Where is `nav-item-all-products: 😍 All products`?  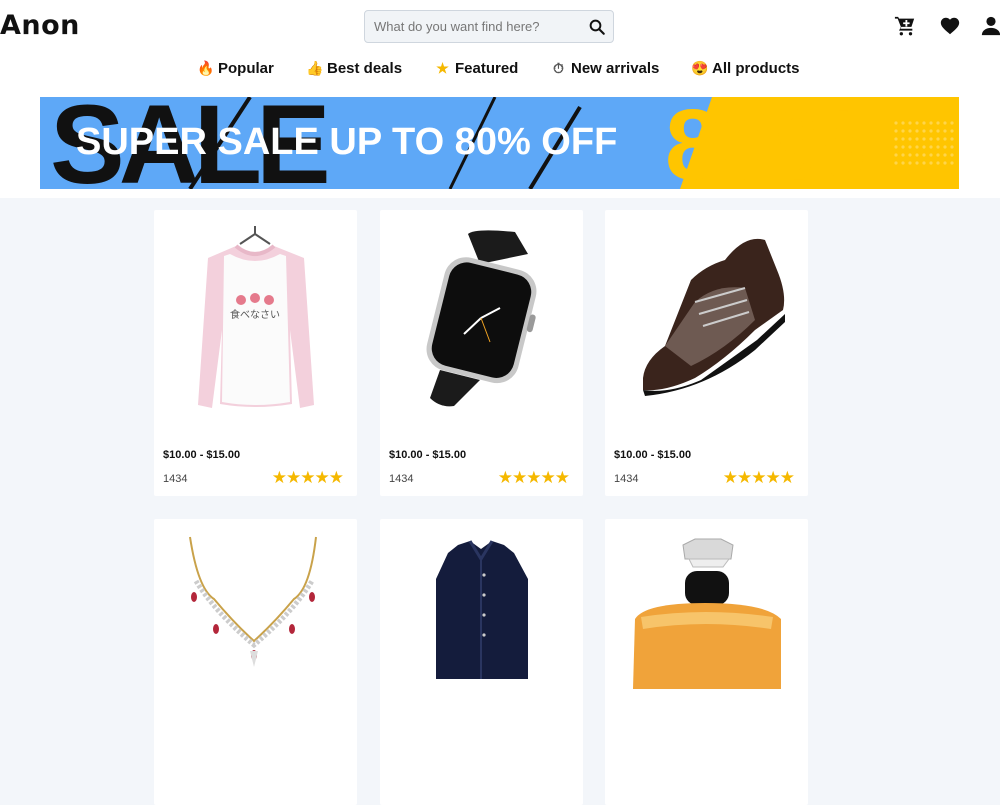
nav-item-all-products: 😍 All products is located at coordinates (745, 68).